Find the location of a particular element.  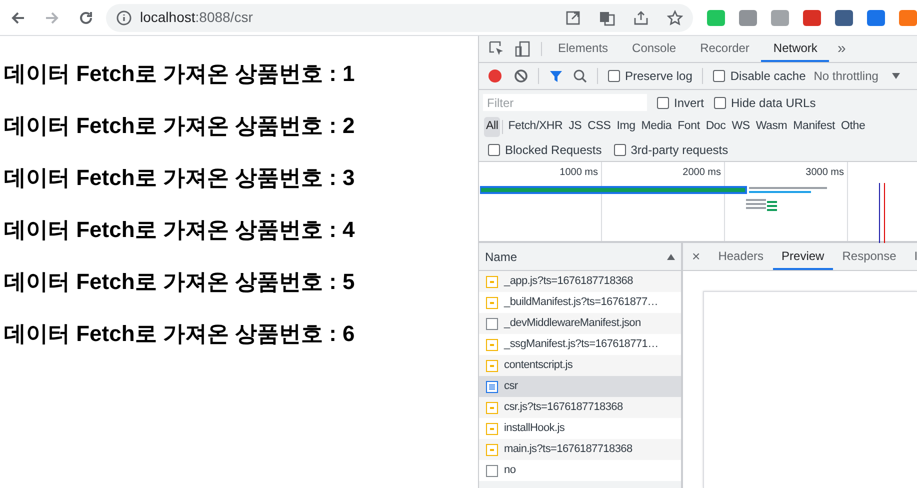

heading: 데이터 Fetch로 가져온 상품번호 : 3 is located at coordinates (180, 178).